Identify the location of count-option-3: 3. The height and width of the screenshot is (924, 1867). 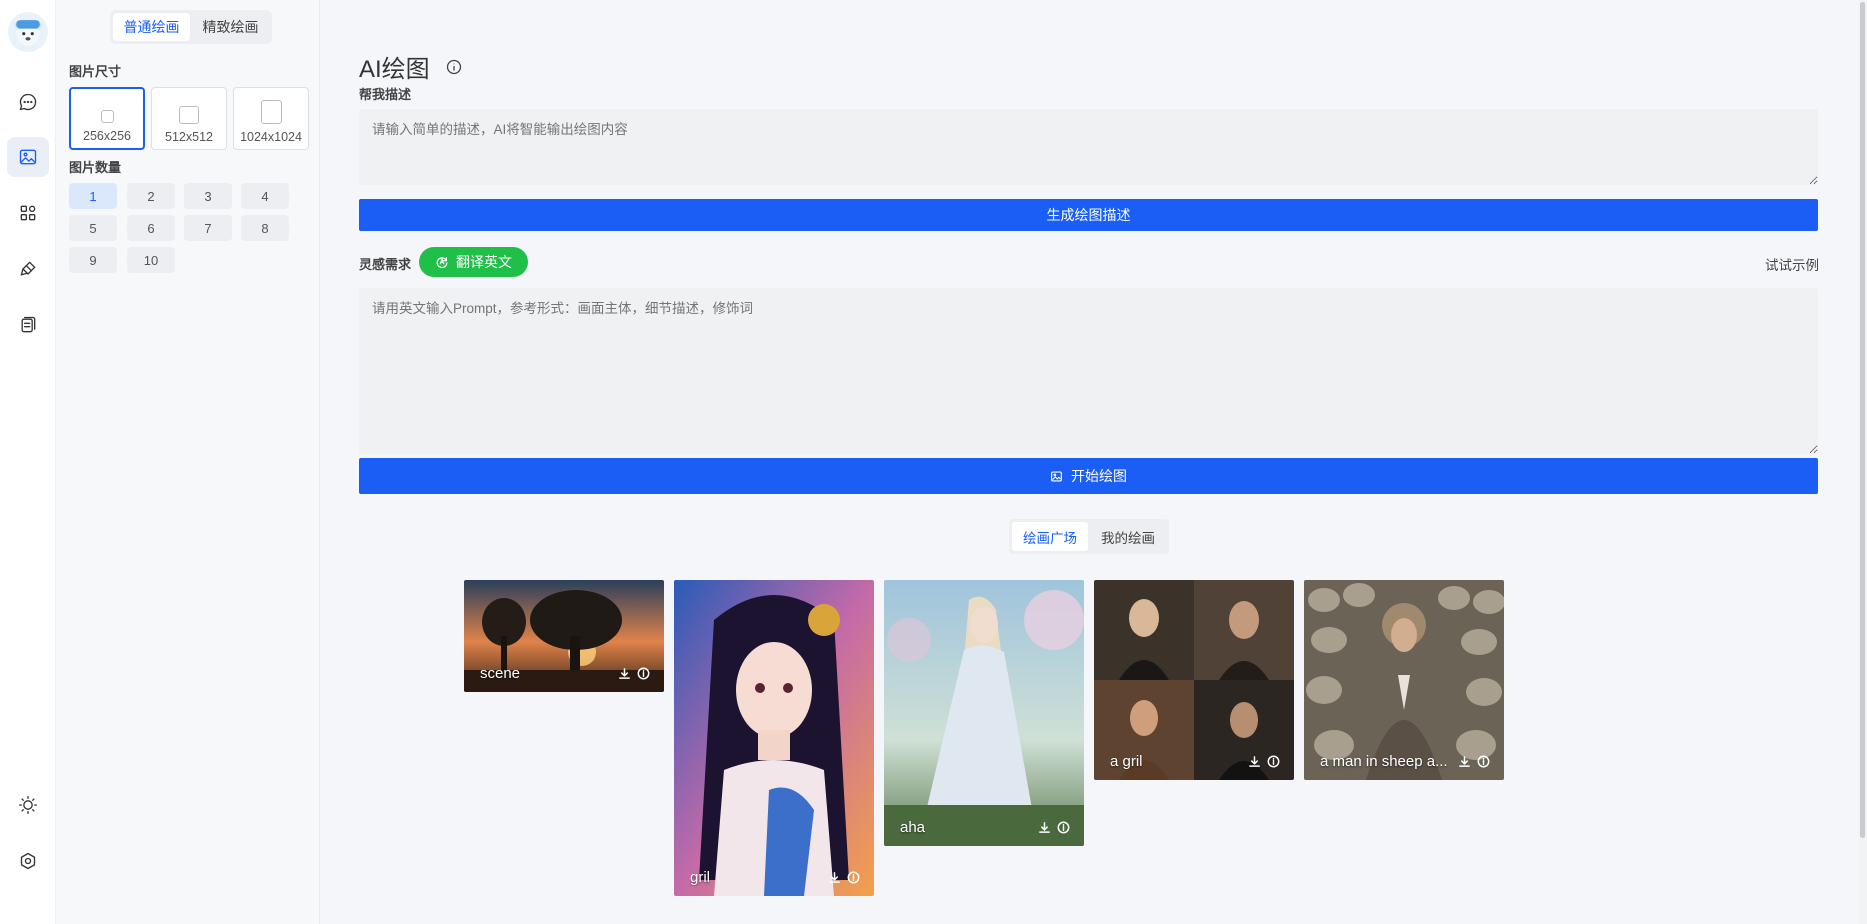
(208, 196).